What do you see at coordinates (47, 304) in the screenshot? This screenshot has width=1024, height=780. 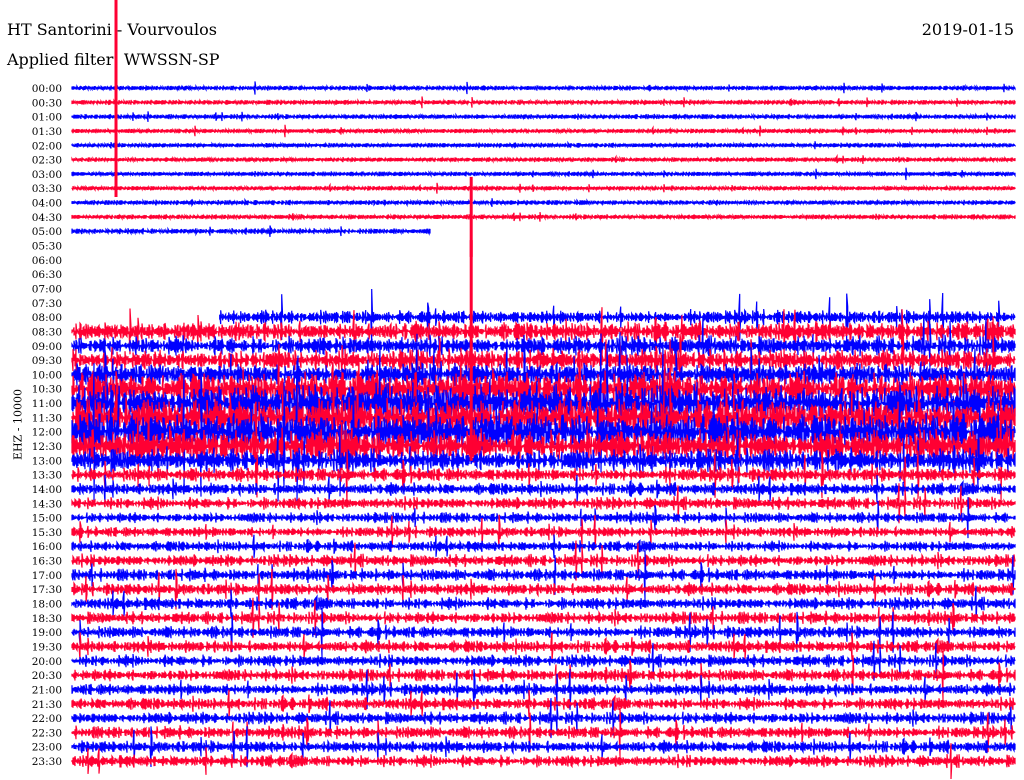 I see `row-time-label: 07:30` at bounding box center [47, 304].